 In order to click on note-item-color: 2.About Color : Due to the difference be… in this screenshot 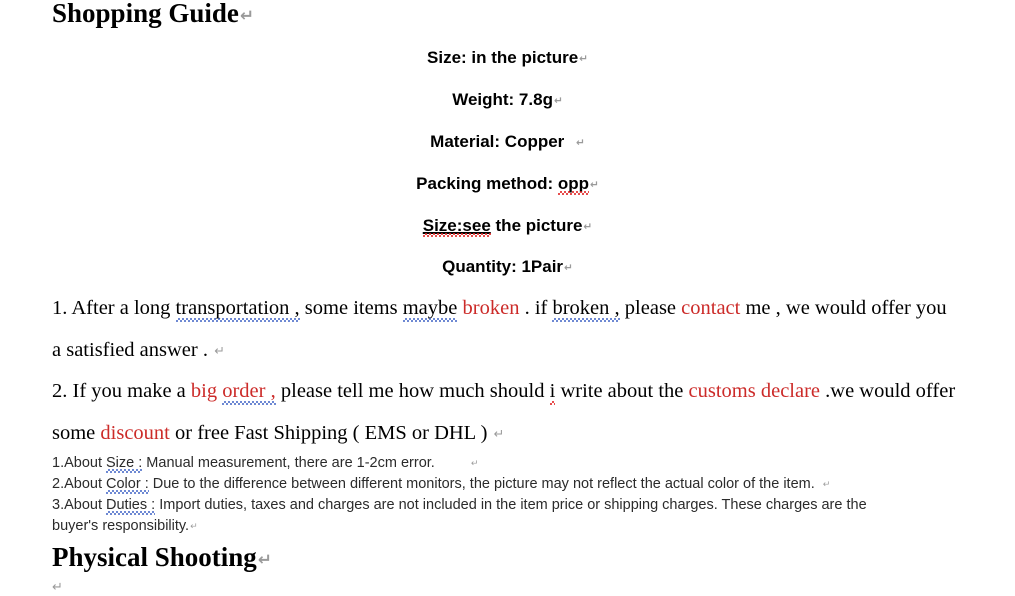, I will do `click(441, 484)`.